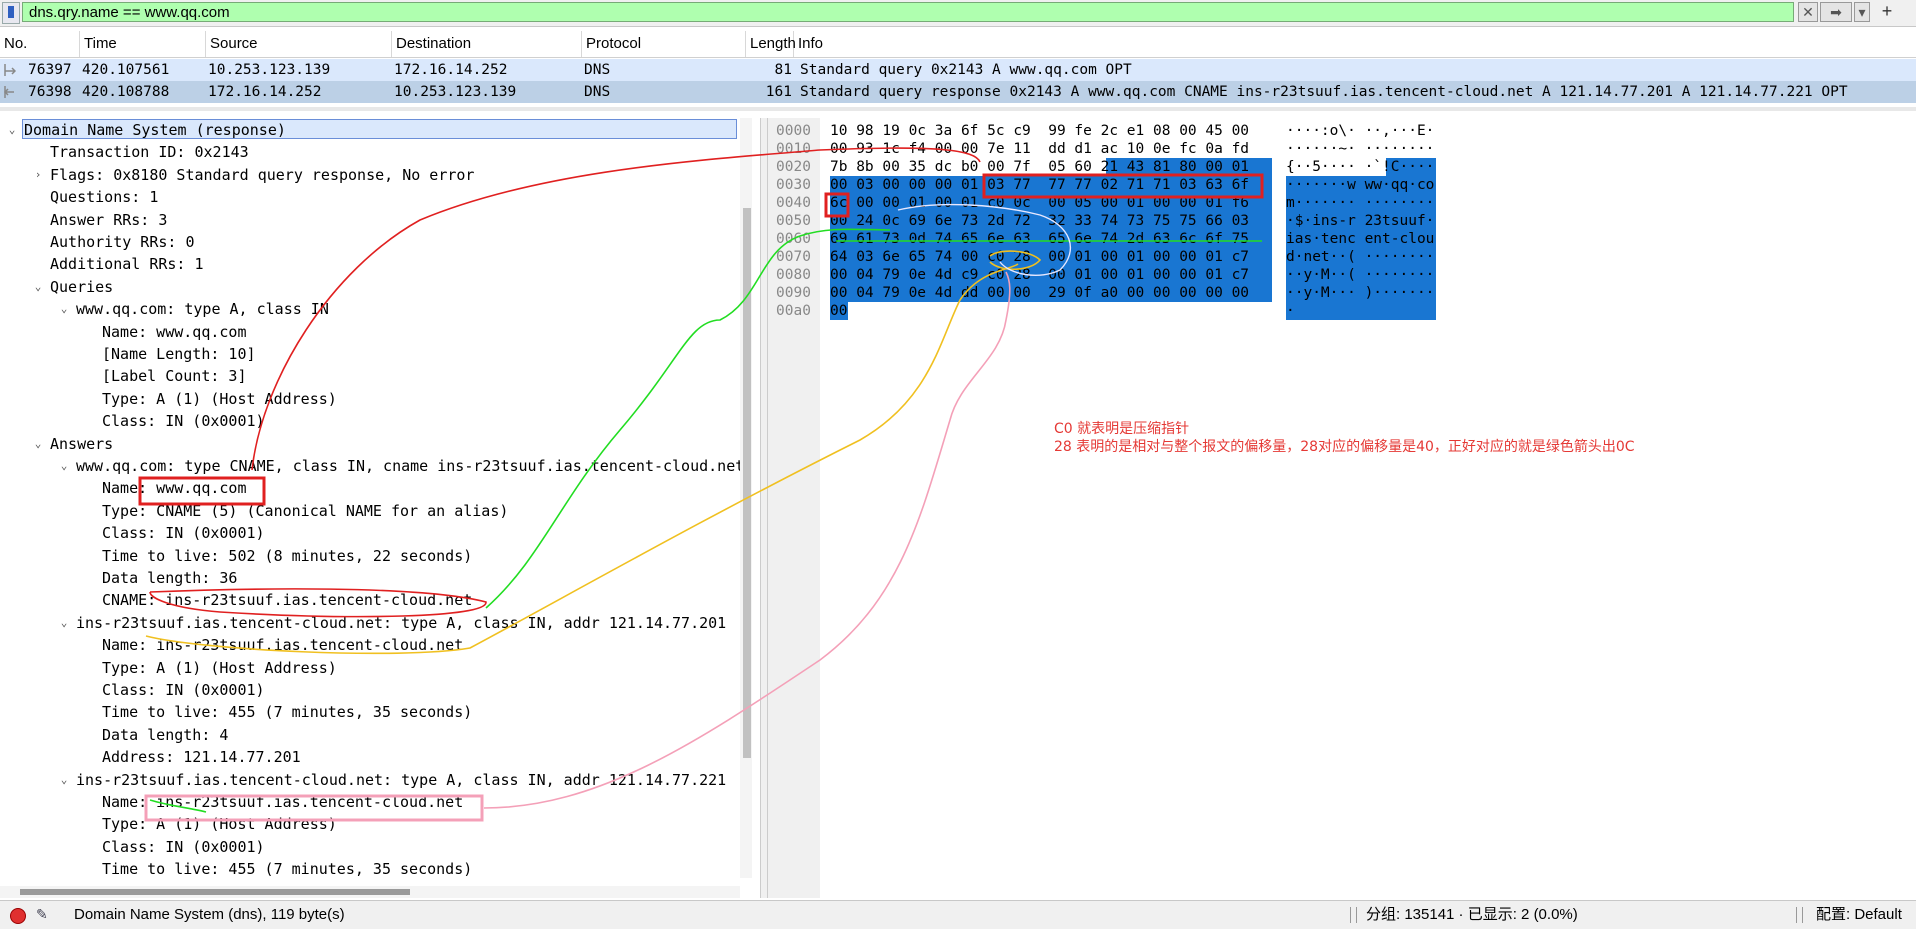  I want to click on hex-bytes: 00, so click(838, 311).